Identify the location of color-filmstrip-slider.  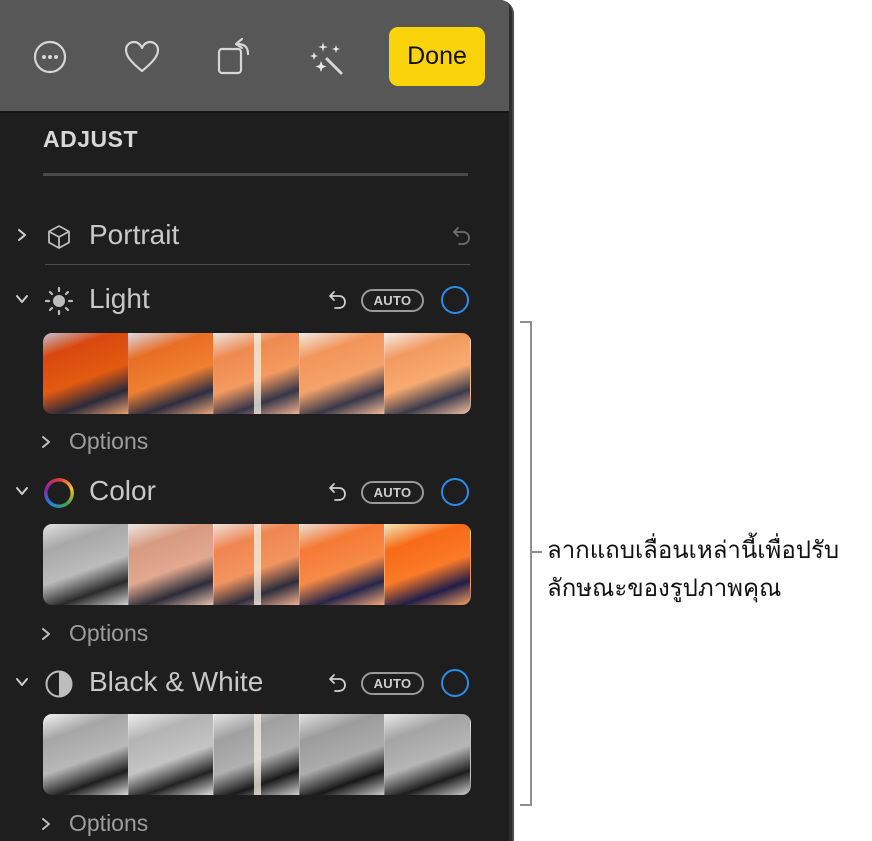
(257, 564).